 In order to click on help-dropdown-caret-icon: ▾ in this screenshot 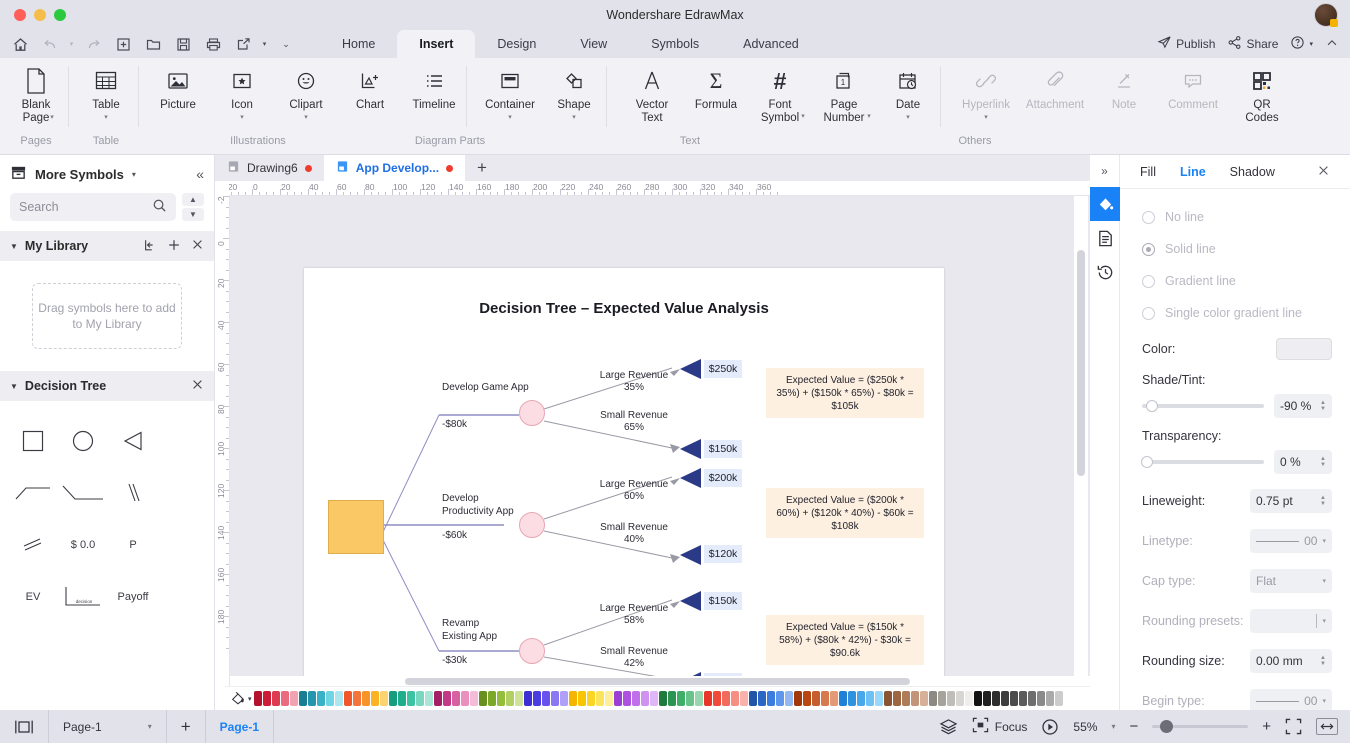, I will do `click(1311, 44)`.